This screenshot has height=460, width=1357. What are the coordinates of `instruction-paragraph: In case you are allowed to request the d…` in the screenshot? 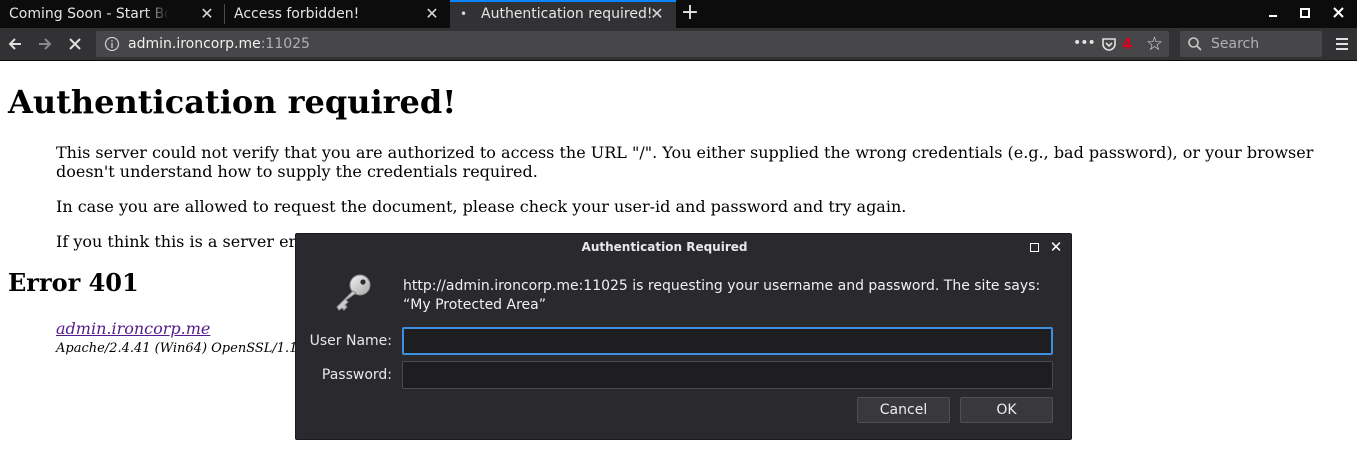 It's located at (481, 206).